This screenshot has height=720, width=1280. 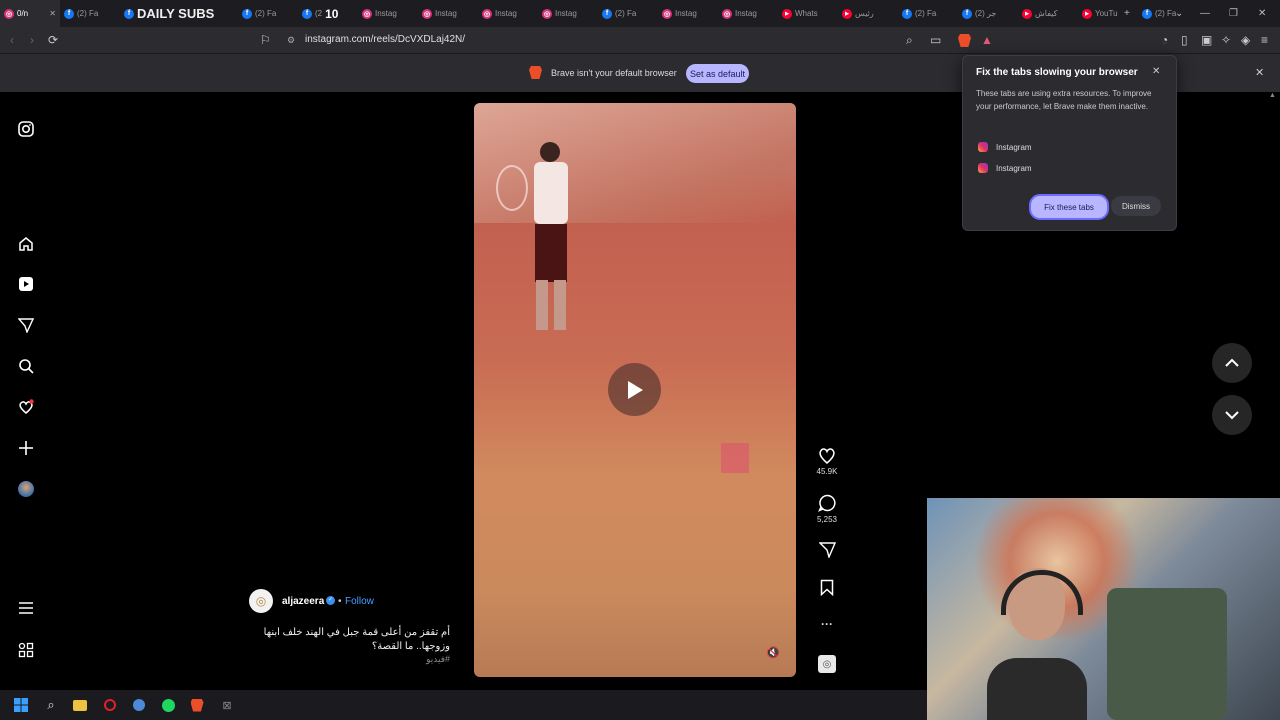 What do you see at coordinates (988, 13) in the screenshot?
I see `browser-tab: f (2) جر` at bounding box center [988, 13].